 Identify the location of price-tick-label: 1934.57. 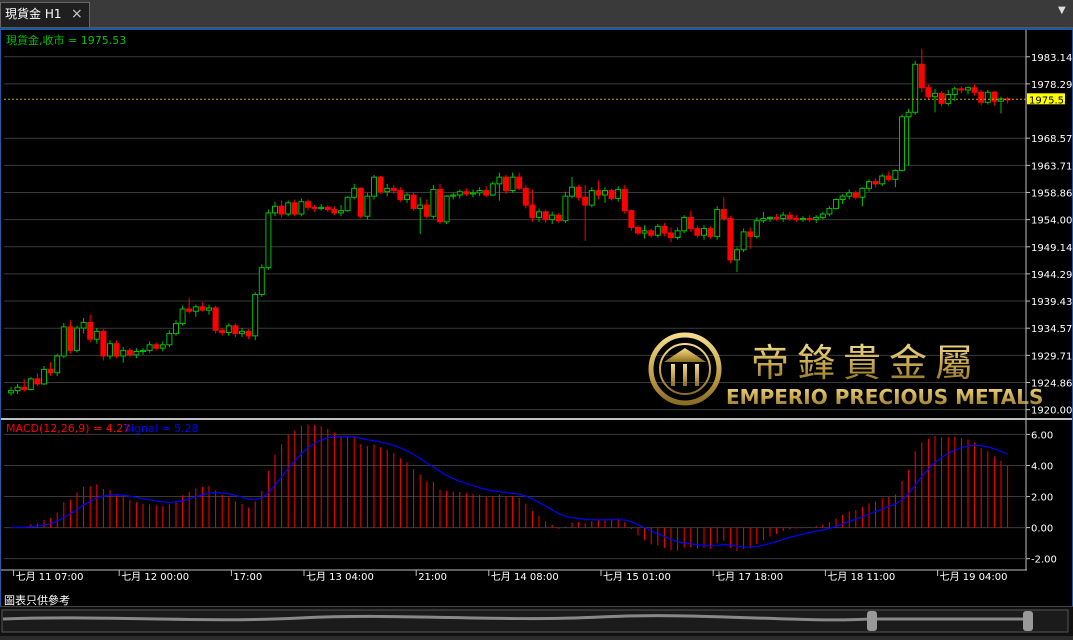
(1051, 329).